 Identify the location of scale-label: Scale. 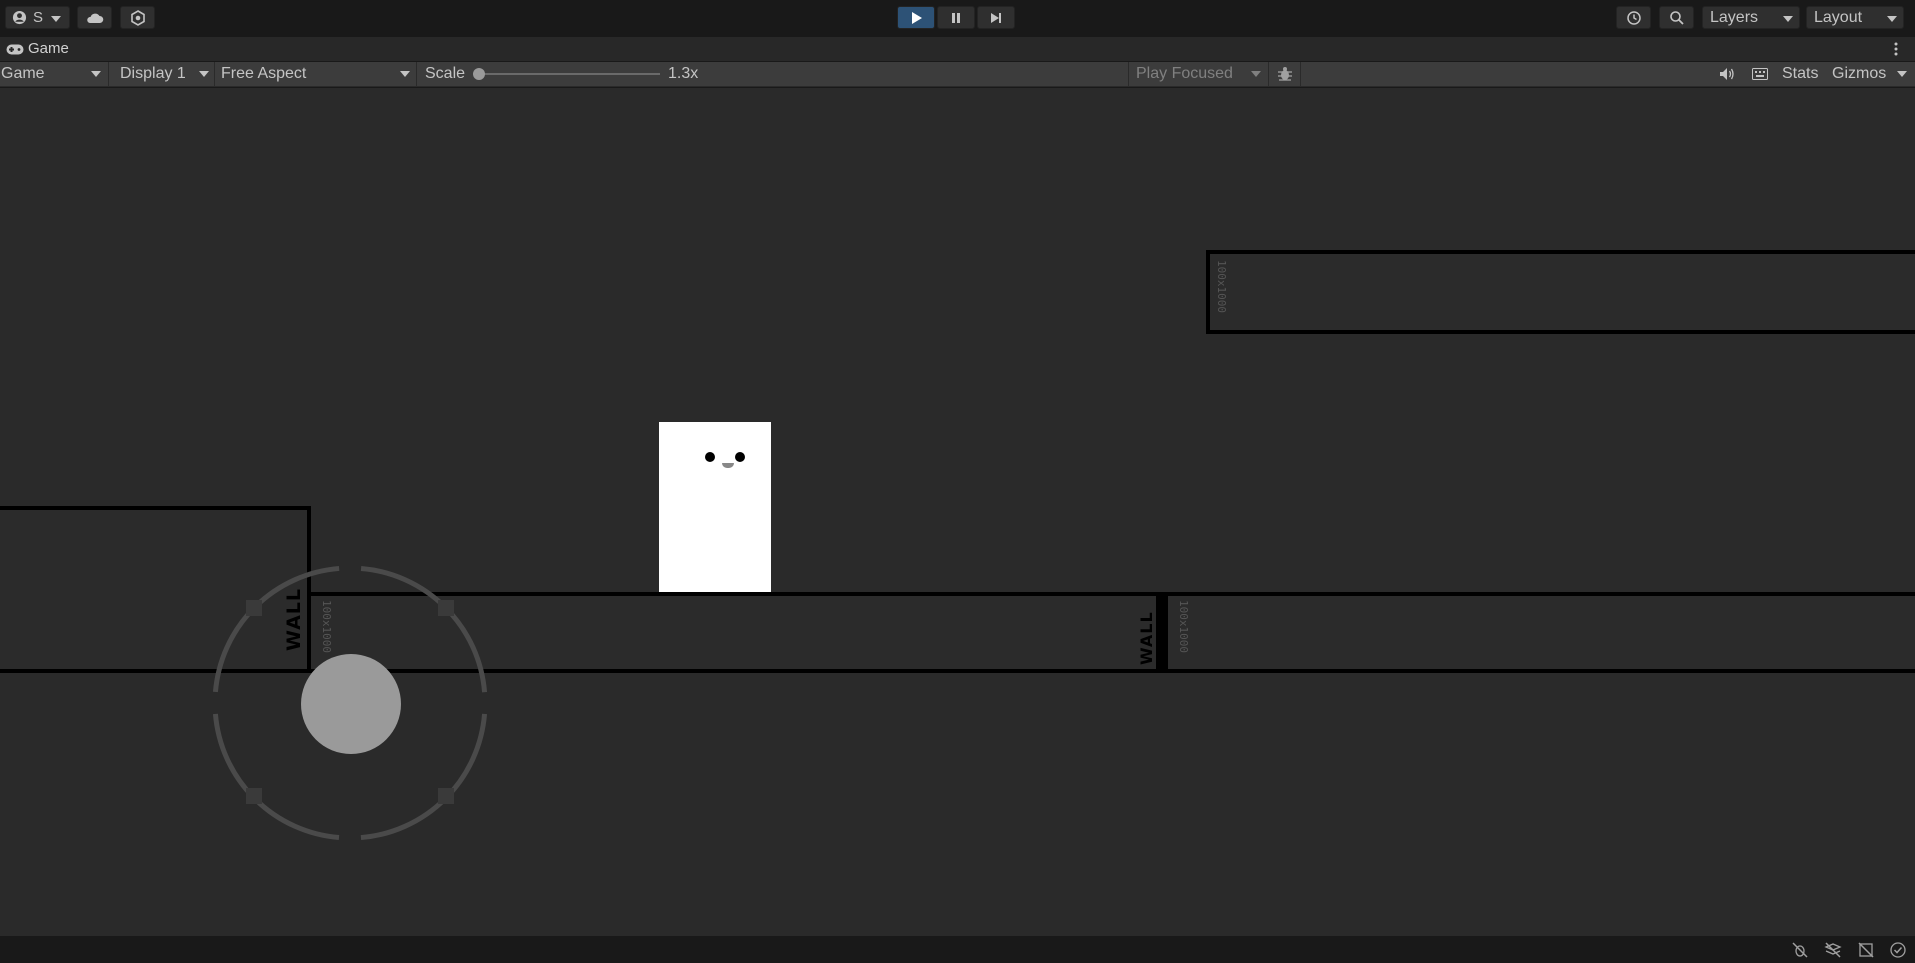
(445, 73).